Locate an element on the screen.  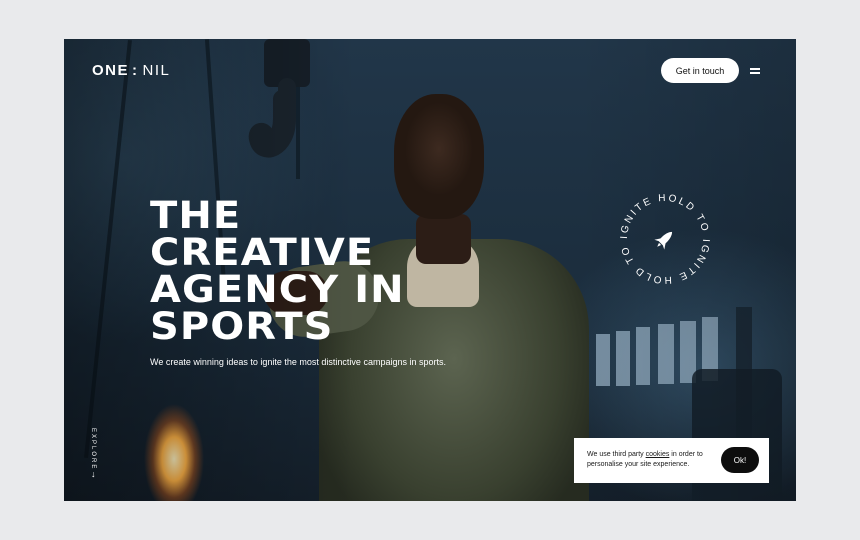
hamburger-icon is located at coordinates (756, 71).